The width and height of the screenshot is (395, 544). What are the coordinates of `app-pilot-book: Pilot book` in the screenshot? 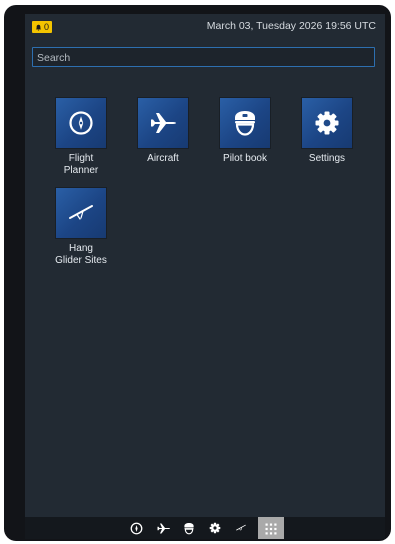 It's located at (245, 131).